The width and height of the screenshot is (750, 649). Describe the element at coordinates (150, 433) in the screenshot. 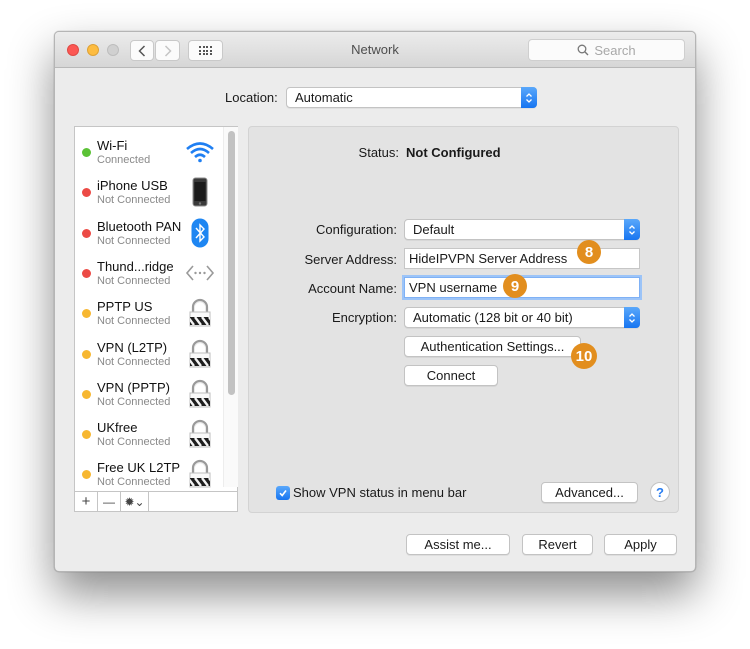

I see `service-list-item: UKfree Not Connected` at that location.